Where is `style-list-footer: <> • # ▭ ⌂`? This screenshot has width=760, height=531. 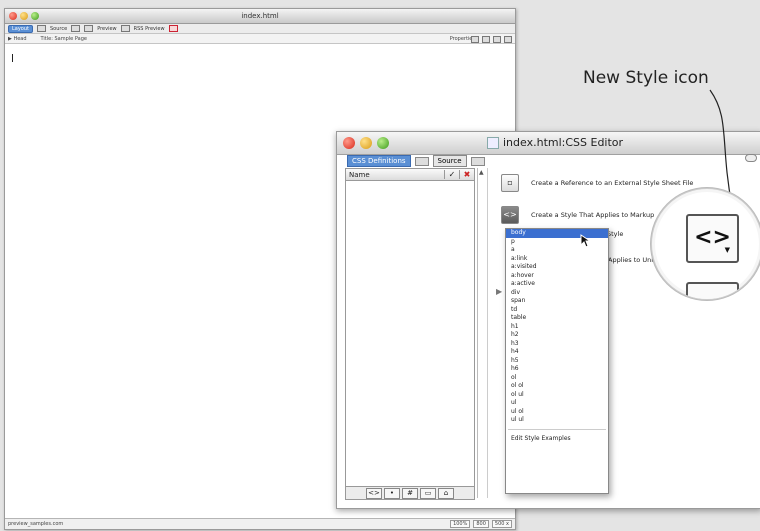 style-list-footer: <> • # ▭ ⌂ is located at coordinates (410, 492).